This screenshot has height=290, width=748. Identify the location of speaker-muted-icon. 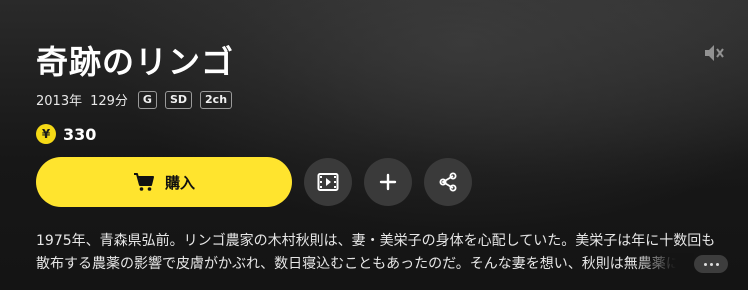
(714, 53).